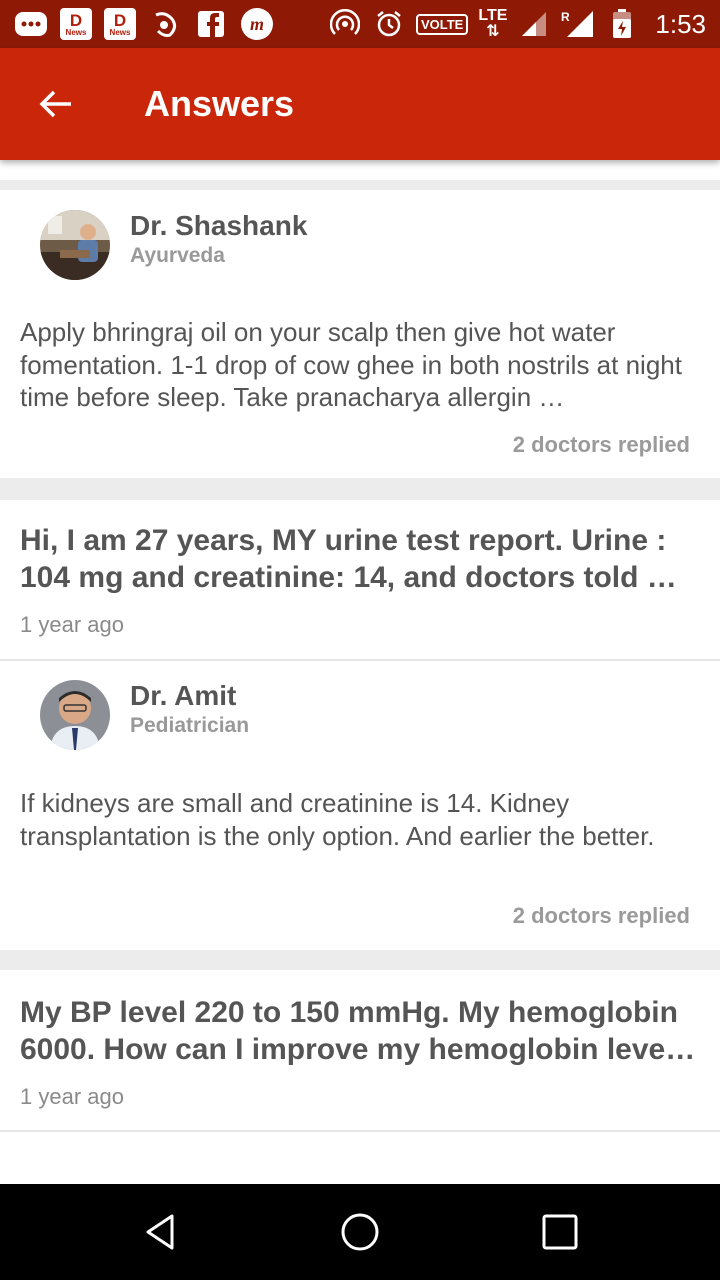  Describe the element at coordinates (493, 23) in the screenshot. I see `lte-indicator: LTE ⇅` at that location.